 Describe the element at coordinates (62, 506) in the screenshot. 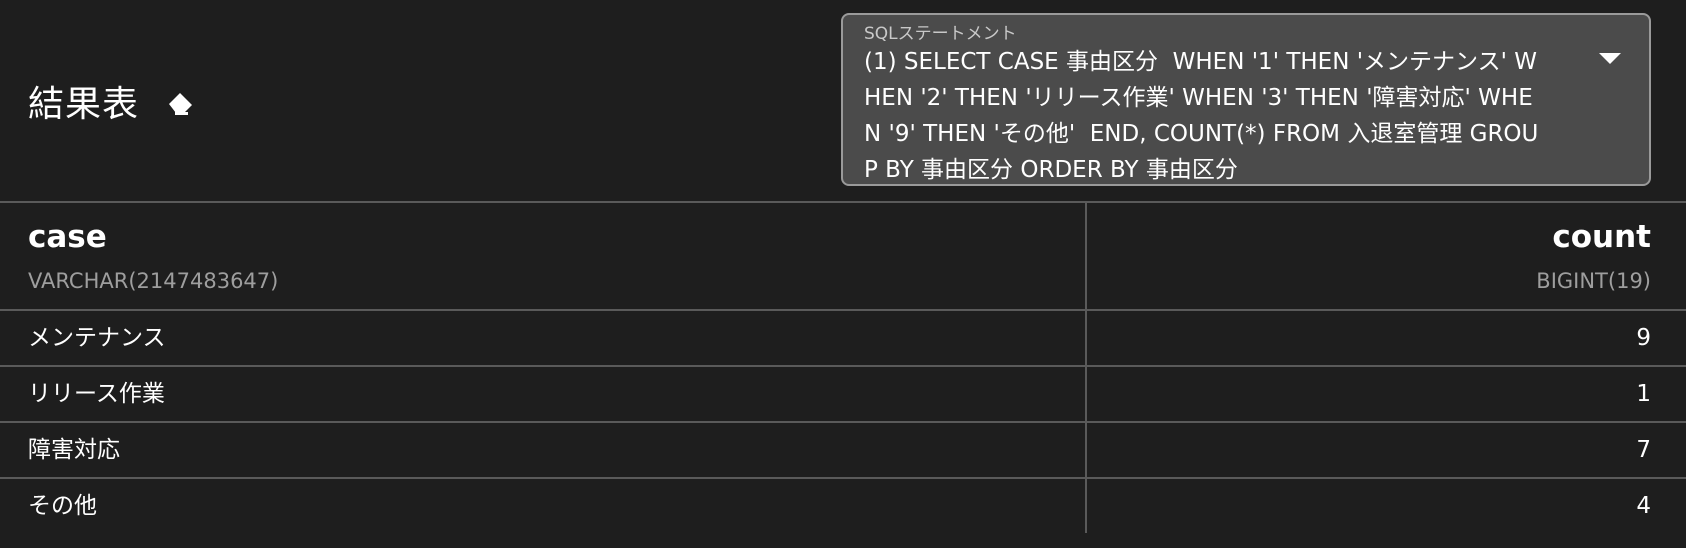

I see `cell-value: その他` at that location.